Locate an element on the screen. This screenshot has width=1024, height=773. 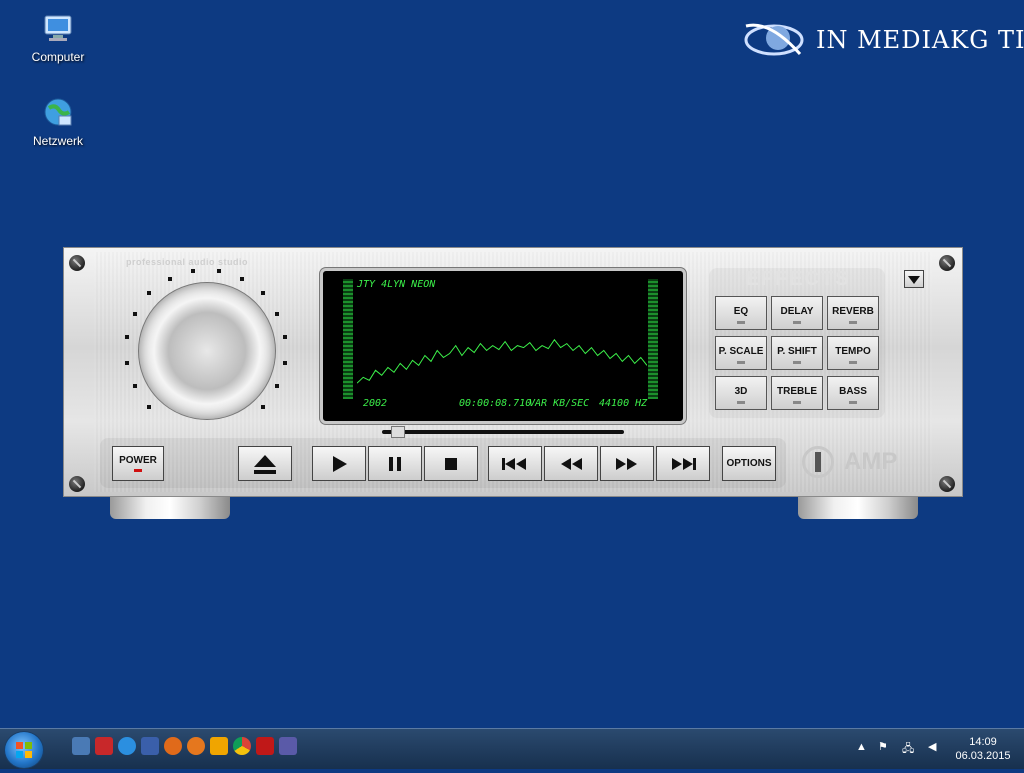
tray-expand-icon: ▲ is located at coordinates (861, 747).